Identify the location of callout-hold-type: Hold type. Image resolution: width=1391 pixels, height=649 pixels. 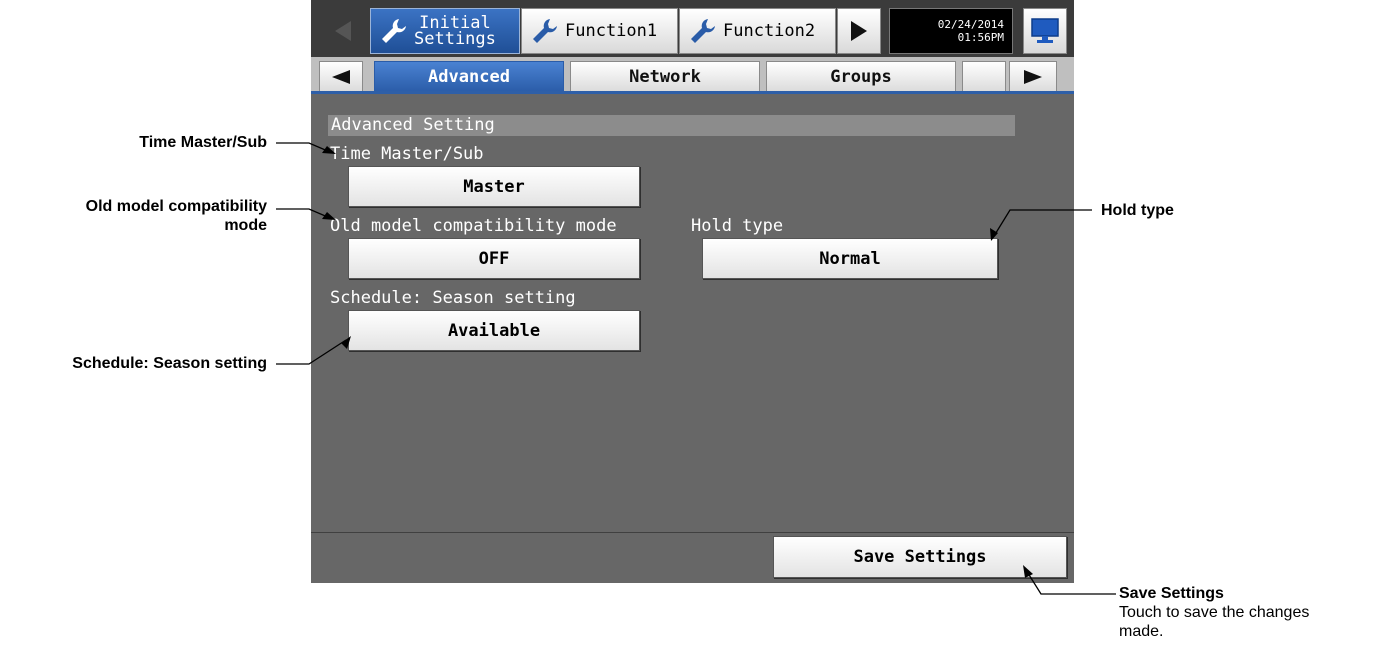
(1137, 210).